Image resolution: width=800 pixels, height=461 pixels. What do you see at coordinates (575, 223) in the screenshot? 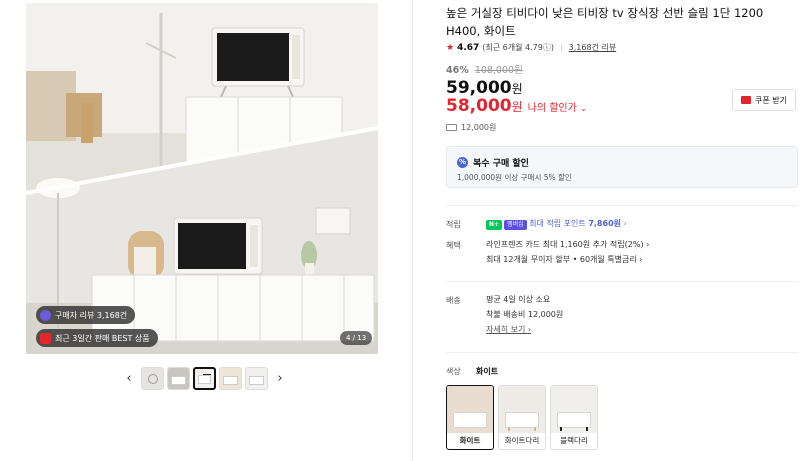
I see `points-text: 최대 적립 포인트 7,860원` at bounding box center [575, 223].